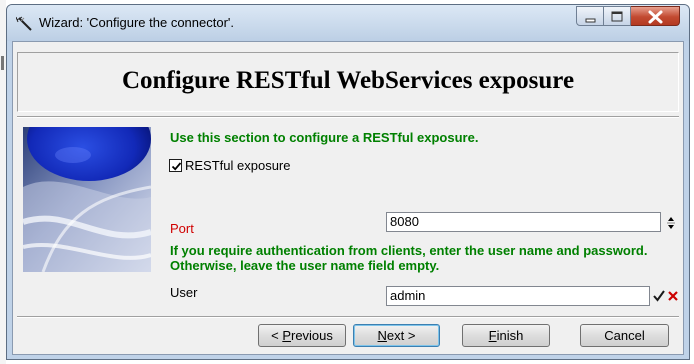  Describe the element at coordinates (590, 20) in the screenshot. I see `minimize-icon` at that location.